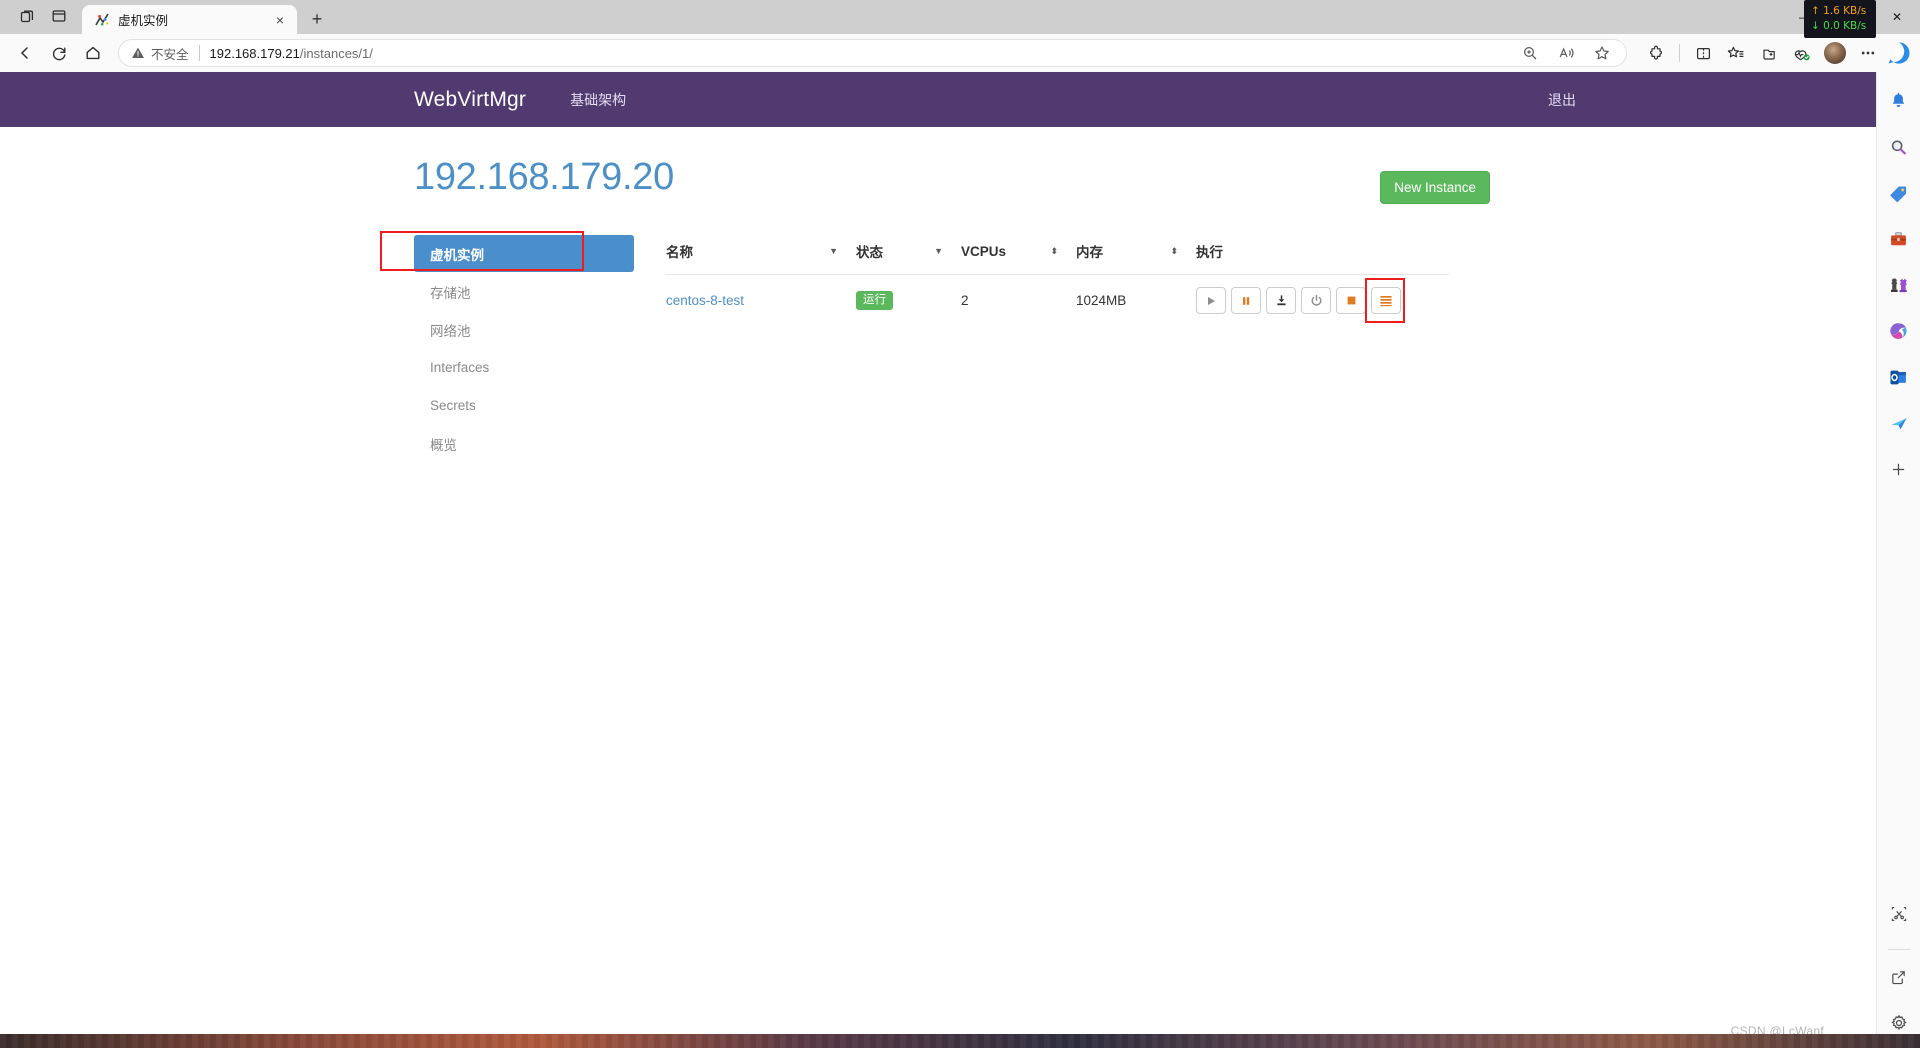  What do you see at coordinates (1769, 53) in the screenshot?
I see `add-tab-group-icon` at bounding box center [1769, 53].